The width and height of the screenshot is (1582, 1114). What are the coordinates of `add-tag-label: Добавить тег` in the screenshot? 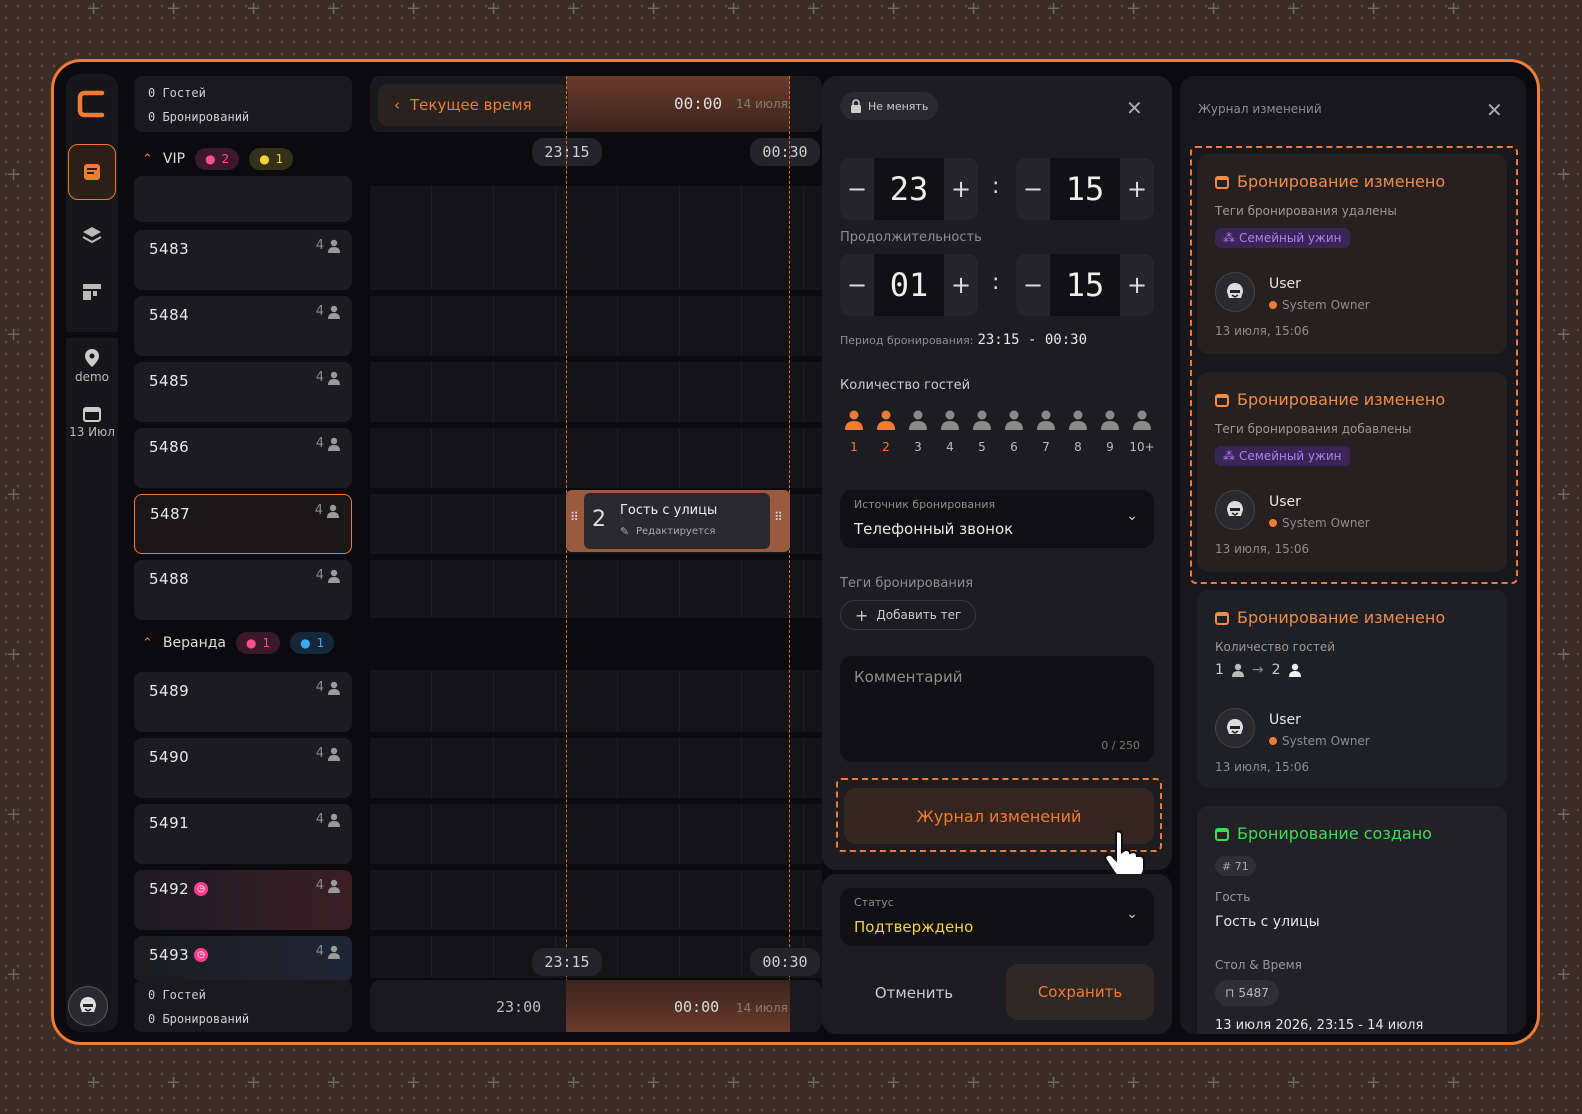 It's located at (919, 615).